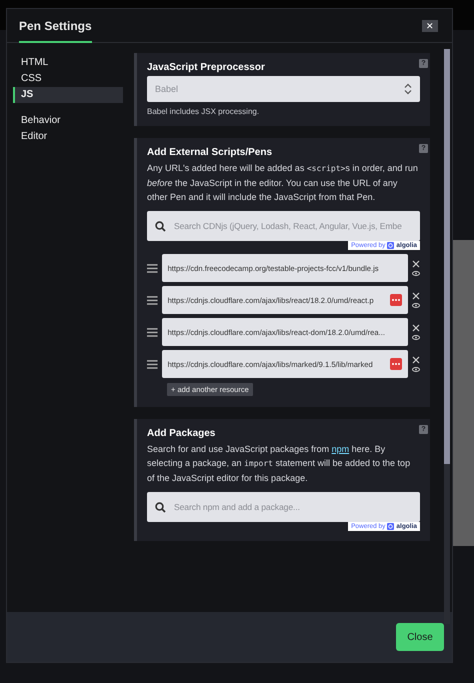 The height and width of the screenshot is (683, 474). What do you see at coordinates (181, 433) in the screenshot?
I see `section-title: Add Packages` at bounding box center [181, 433].